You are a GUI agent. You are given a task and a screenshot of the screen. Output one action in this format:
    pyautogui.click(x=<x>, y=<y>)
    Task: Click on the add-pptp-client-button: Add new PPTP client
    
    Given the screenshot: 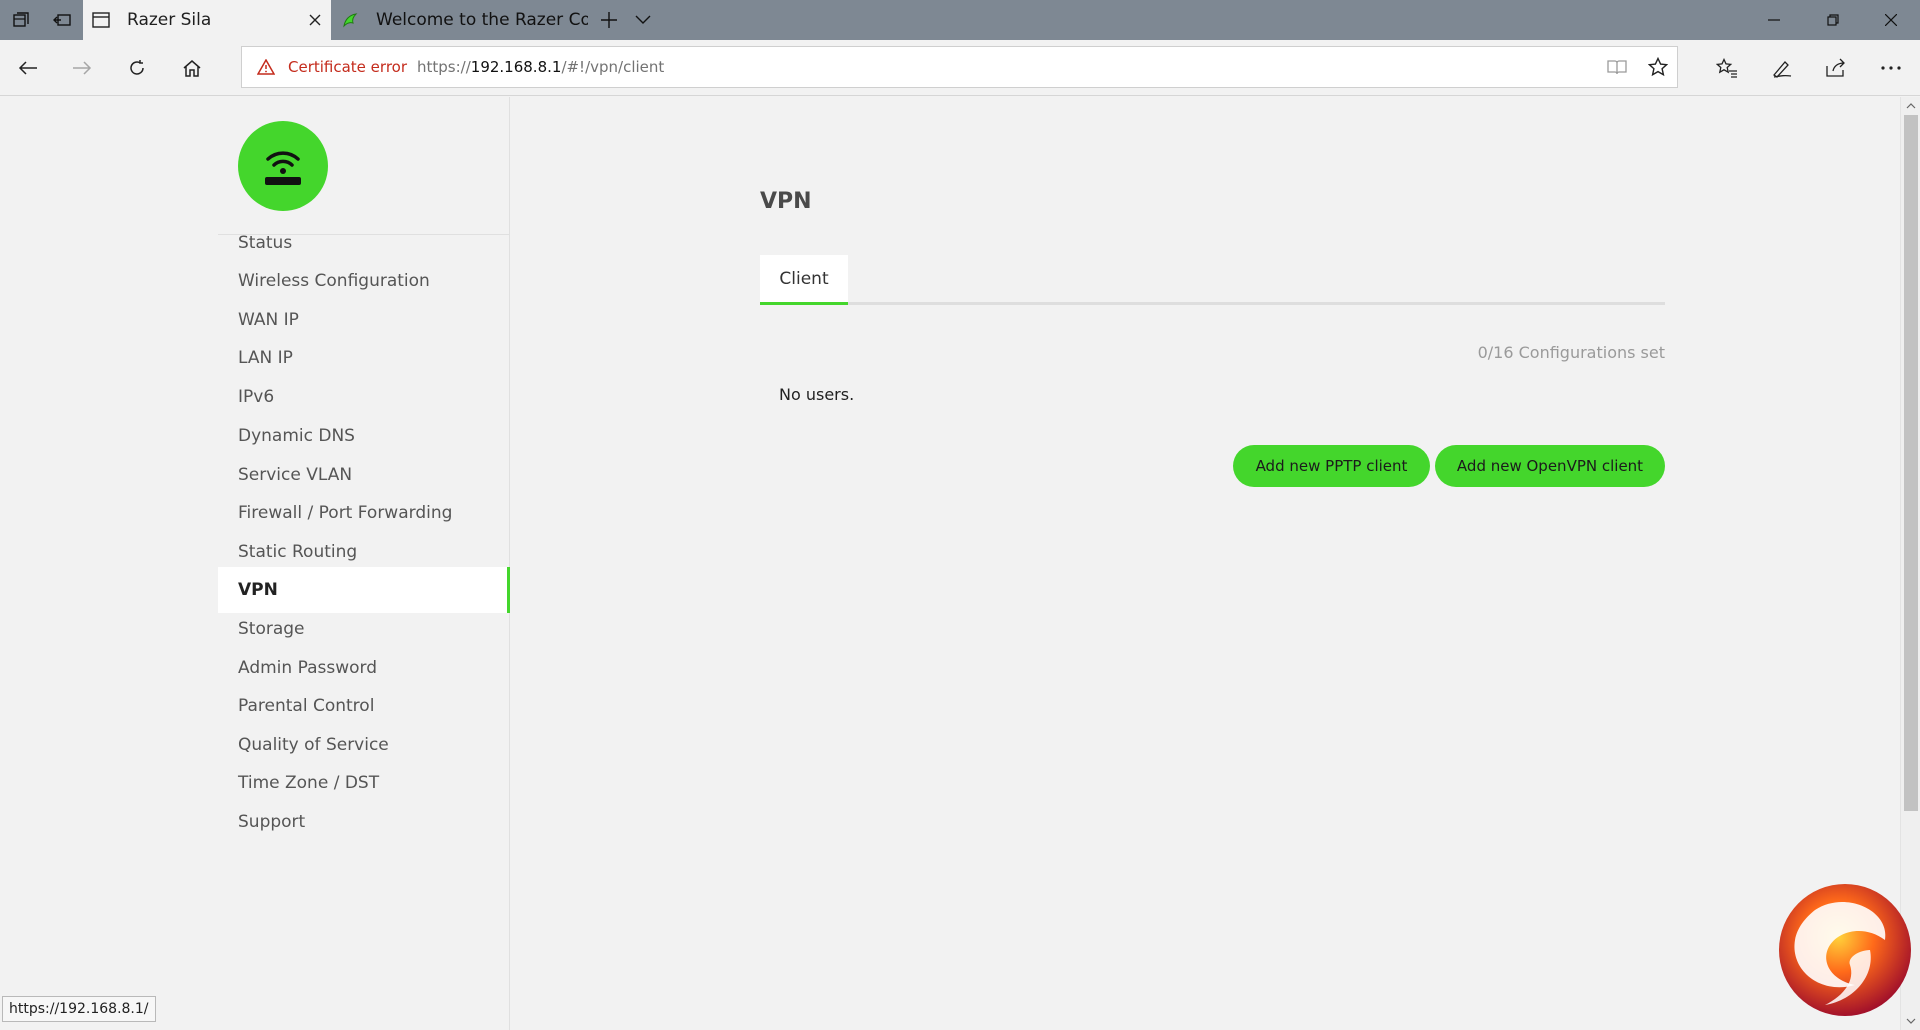 What is the action you would take?
    pyautogui.click(x=1331, y=466)
    